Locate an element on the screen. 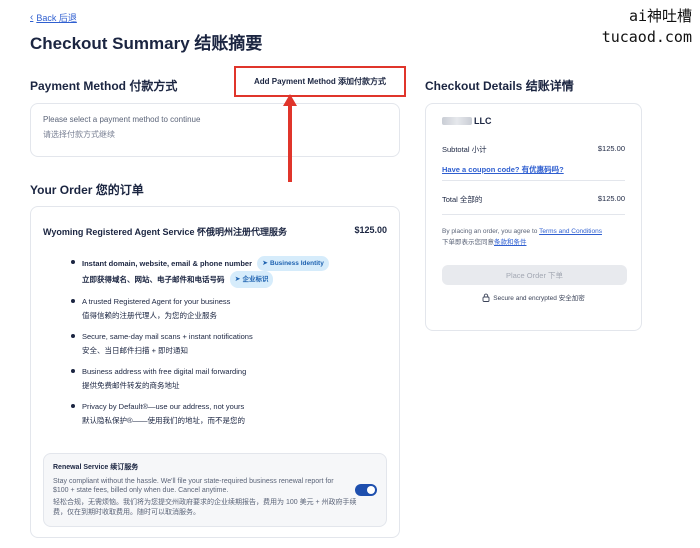 The height and width of the screenshot is (548, 700). lock-icon is located at coordinates (486, 297).